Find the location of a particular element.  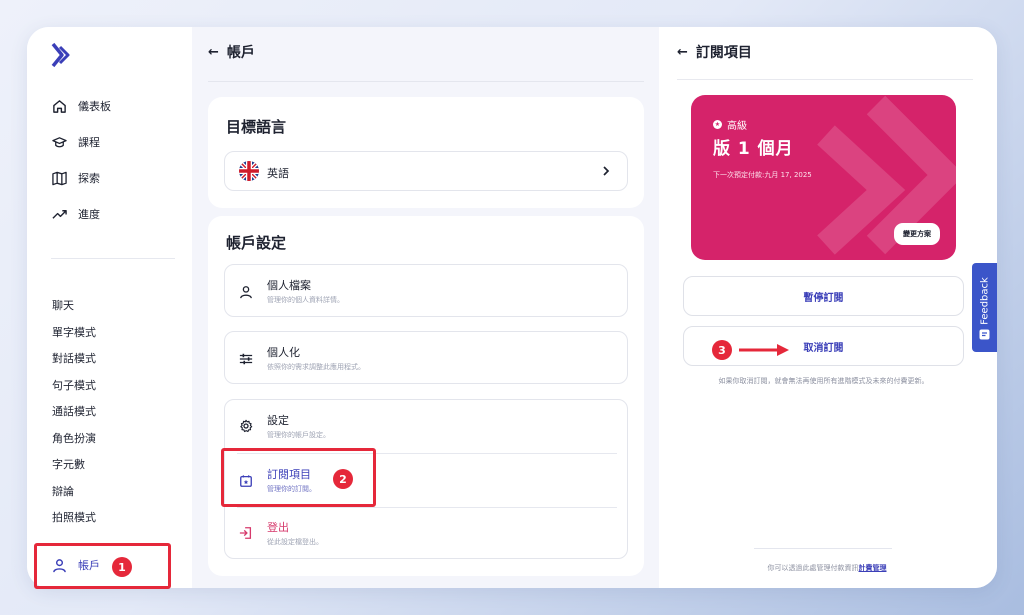

settings-item-title: 個人化 is located at coordinates (283, 352).